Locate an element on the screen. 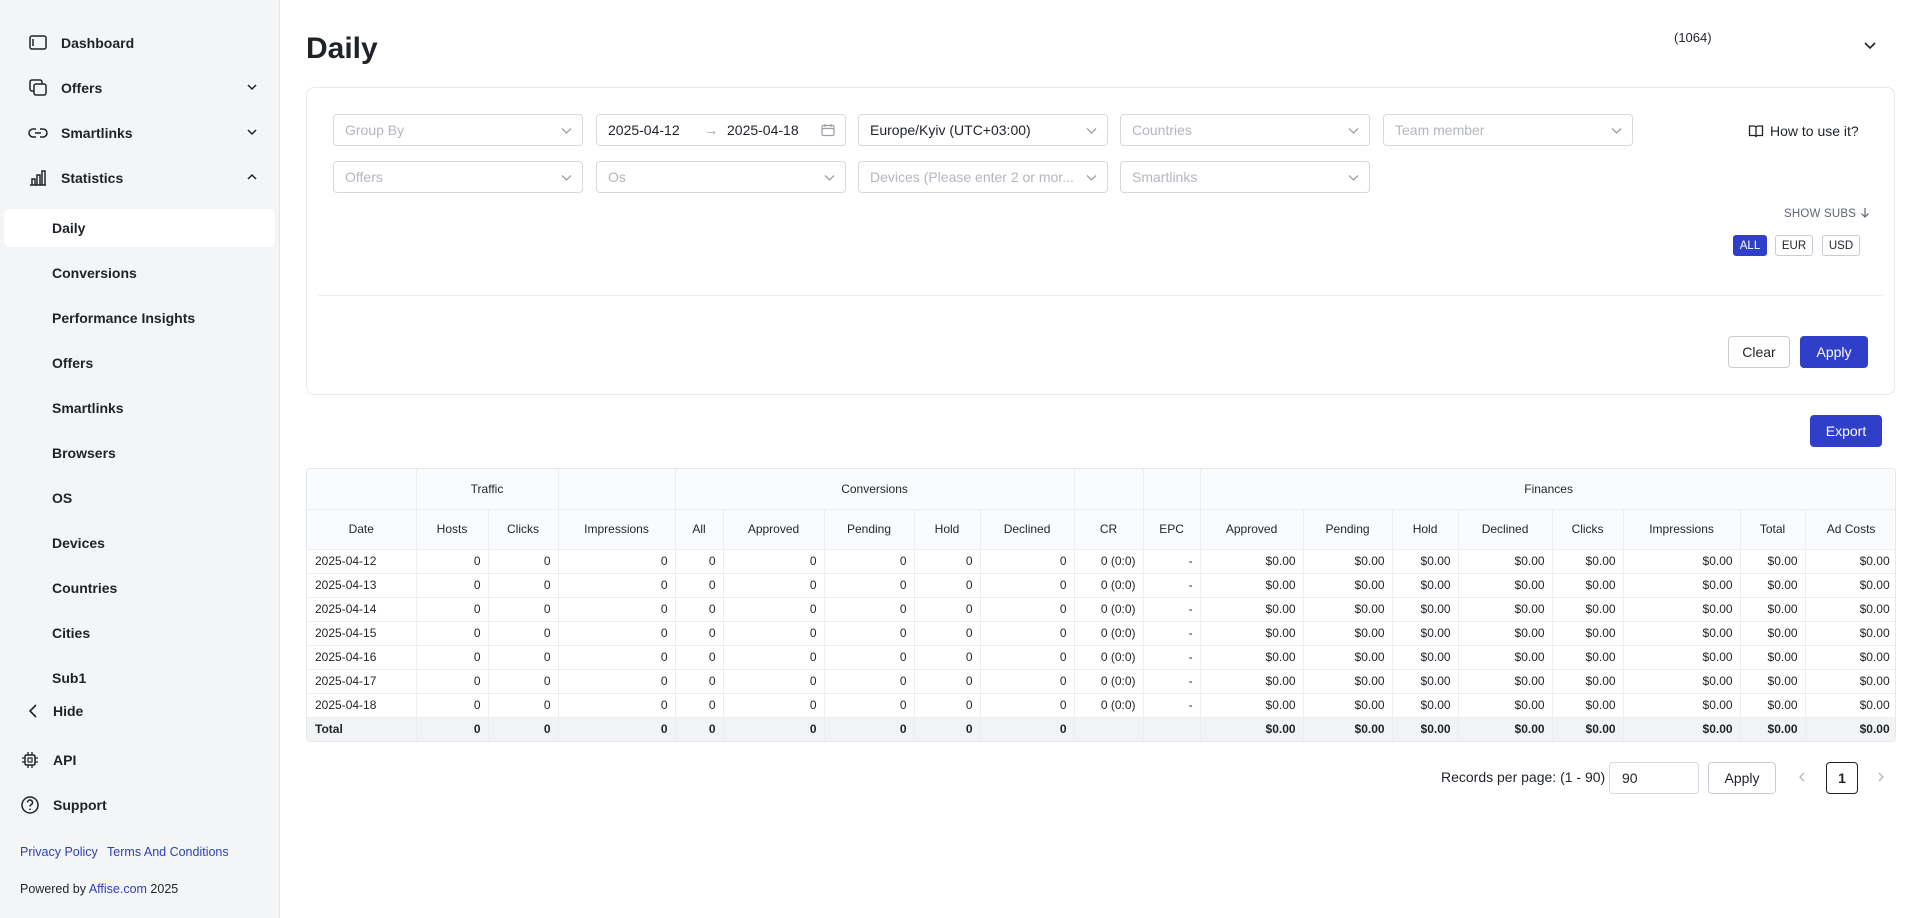 The width and height of the screenshot is (1917, 918). column-header: All is located at coordinates (699, 529).